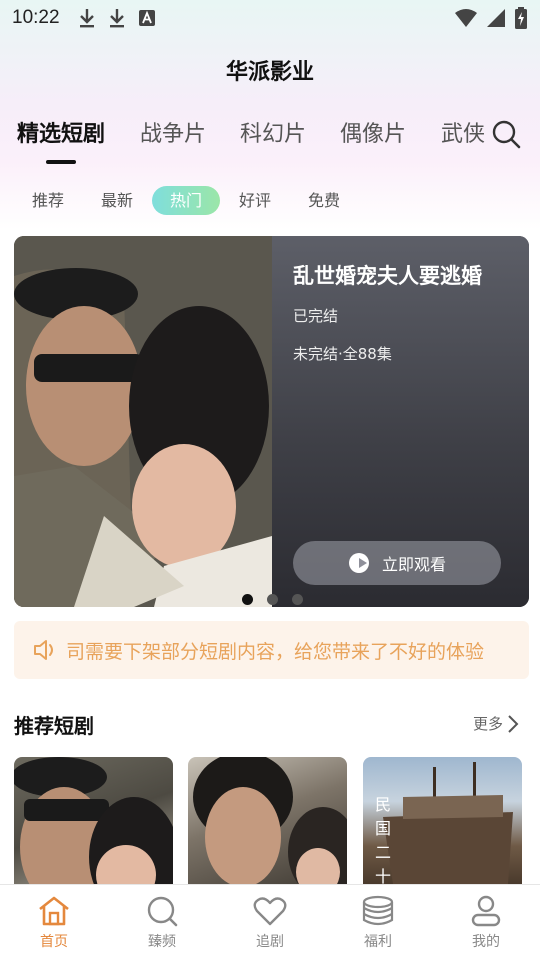  Describe the element at coordinates (270, 942) in the screenshot. I see `nav-following-label: 追剧` at that location.